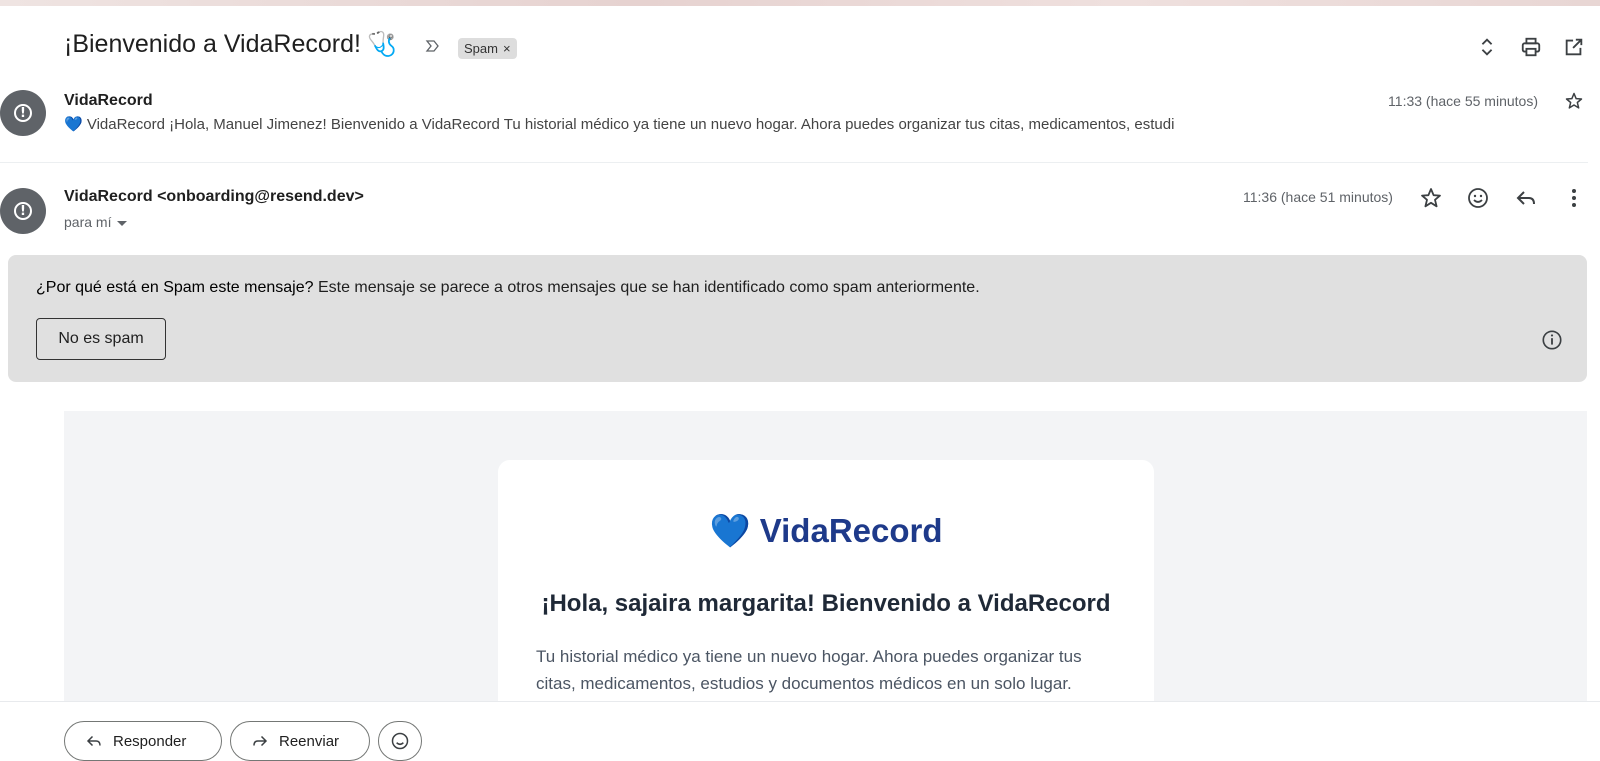  What do you see at coordinates (101, 339) in the screenshot?
I see `not-spam-button: No es spam` at bounding box center [101, 339].